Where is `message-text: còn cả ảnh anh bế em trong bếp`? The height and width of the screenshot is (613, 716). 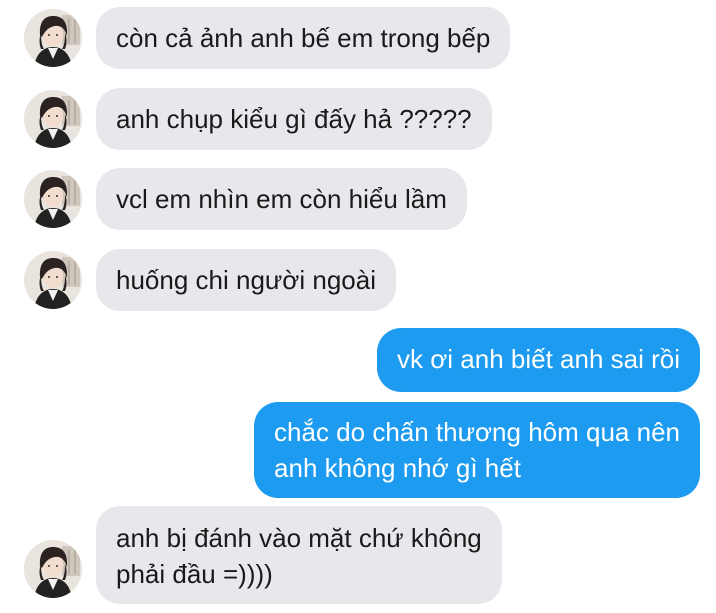
message-text: còn cả ảnh anh bế em trong bếp is located at coordinates (303, 38).